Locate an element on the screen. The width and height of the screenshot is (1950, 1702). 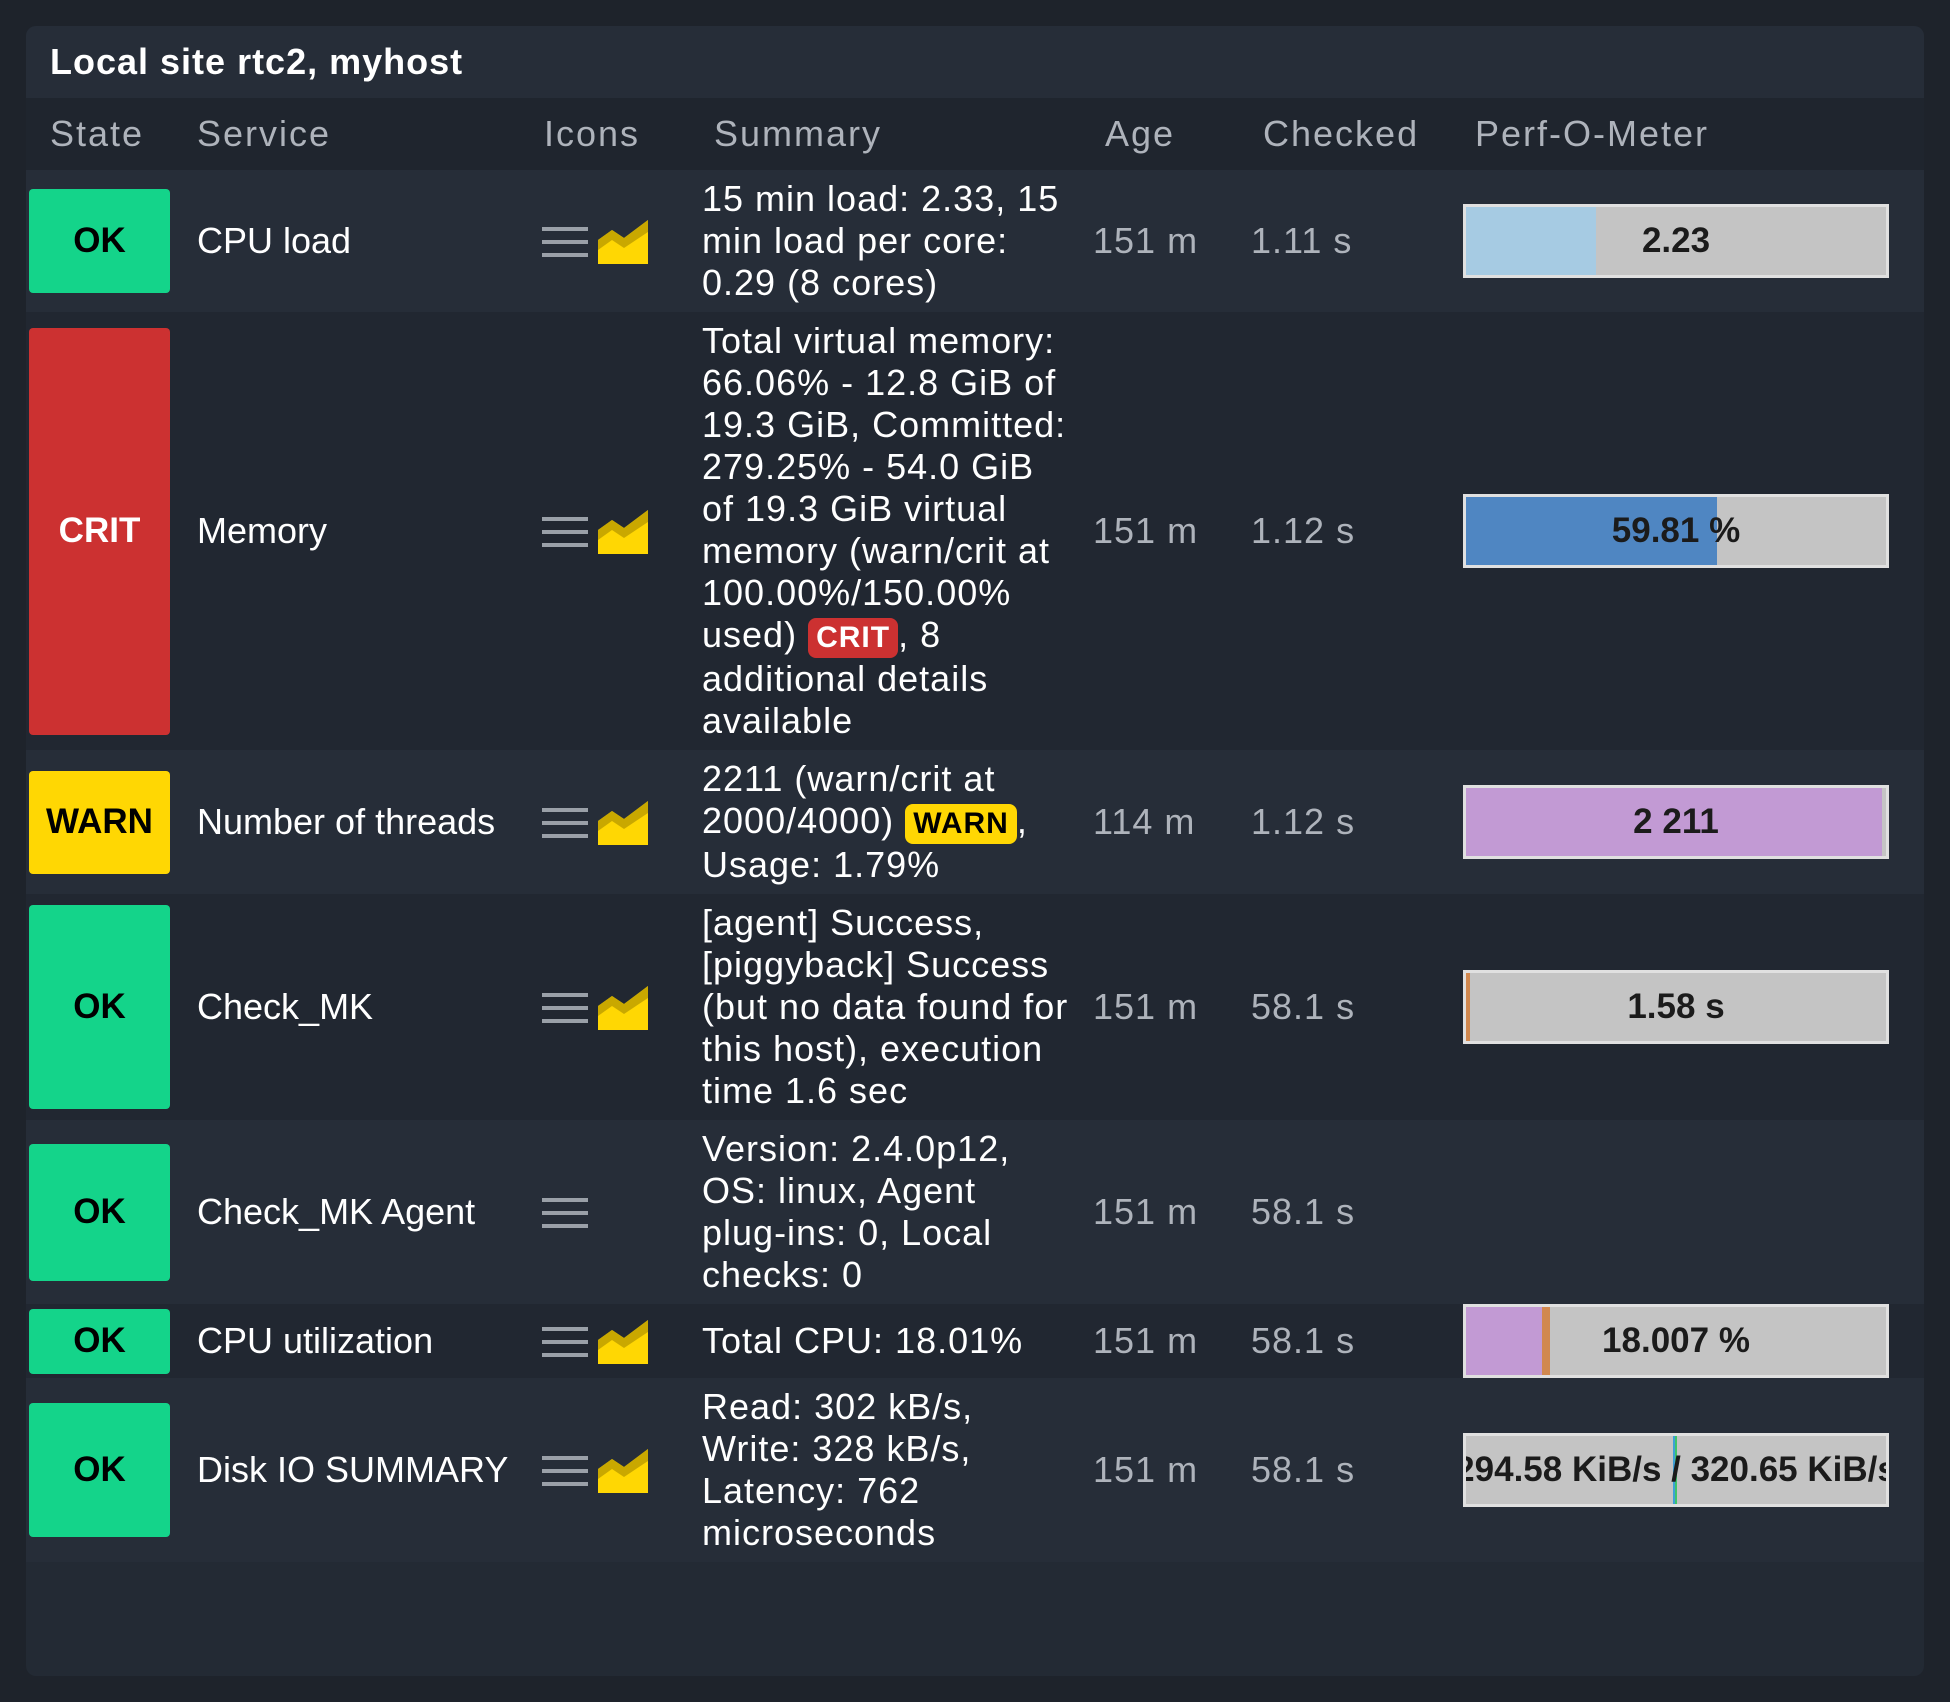
perf-cell: 294.58 KiB/s / 320.65 KiB/s is located at coordinates (1687, 1470).